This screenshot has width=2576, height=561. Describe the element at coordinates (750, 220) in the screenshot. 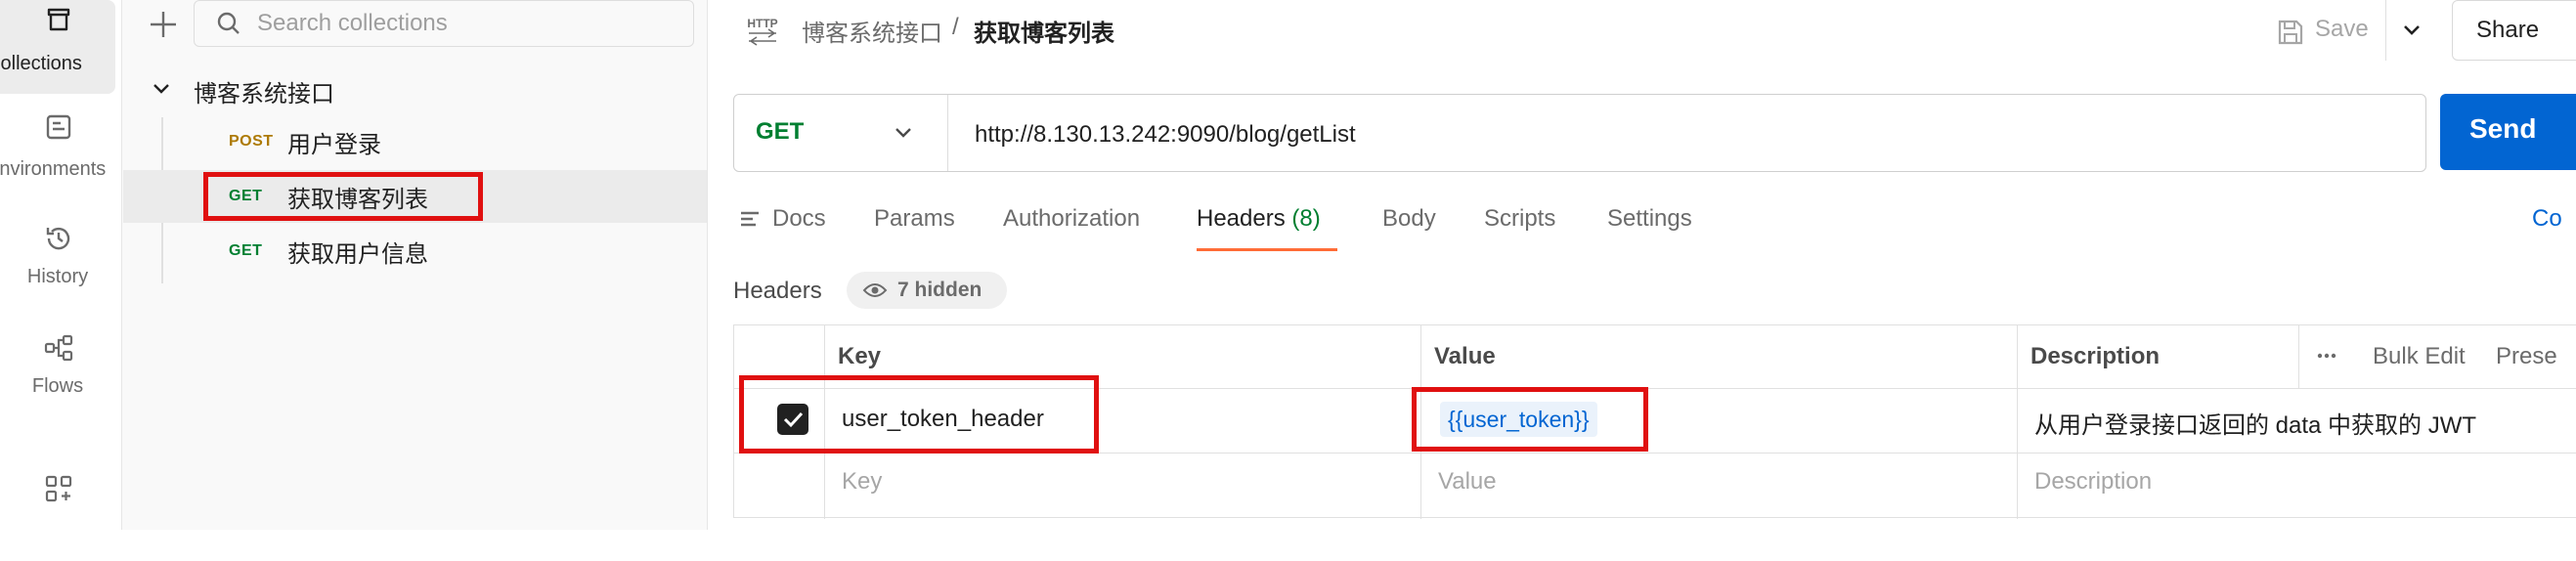

I see `docs-icon` at that location.